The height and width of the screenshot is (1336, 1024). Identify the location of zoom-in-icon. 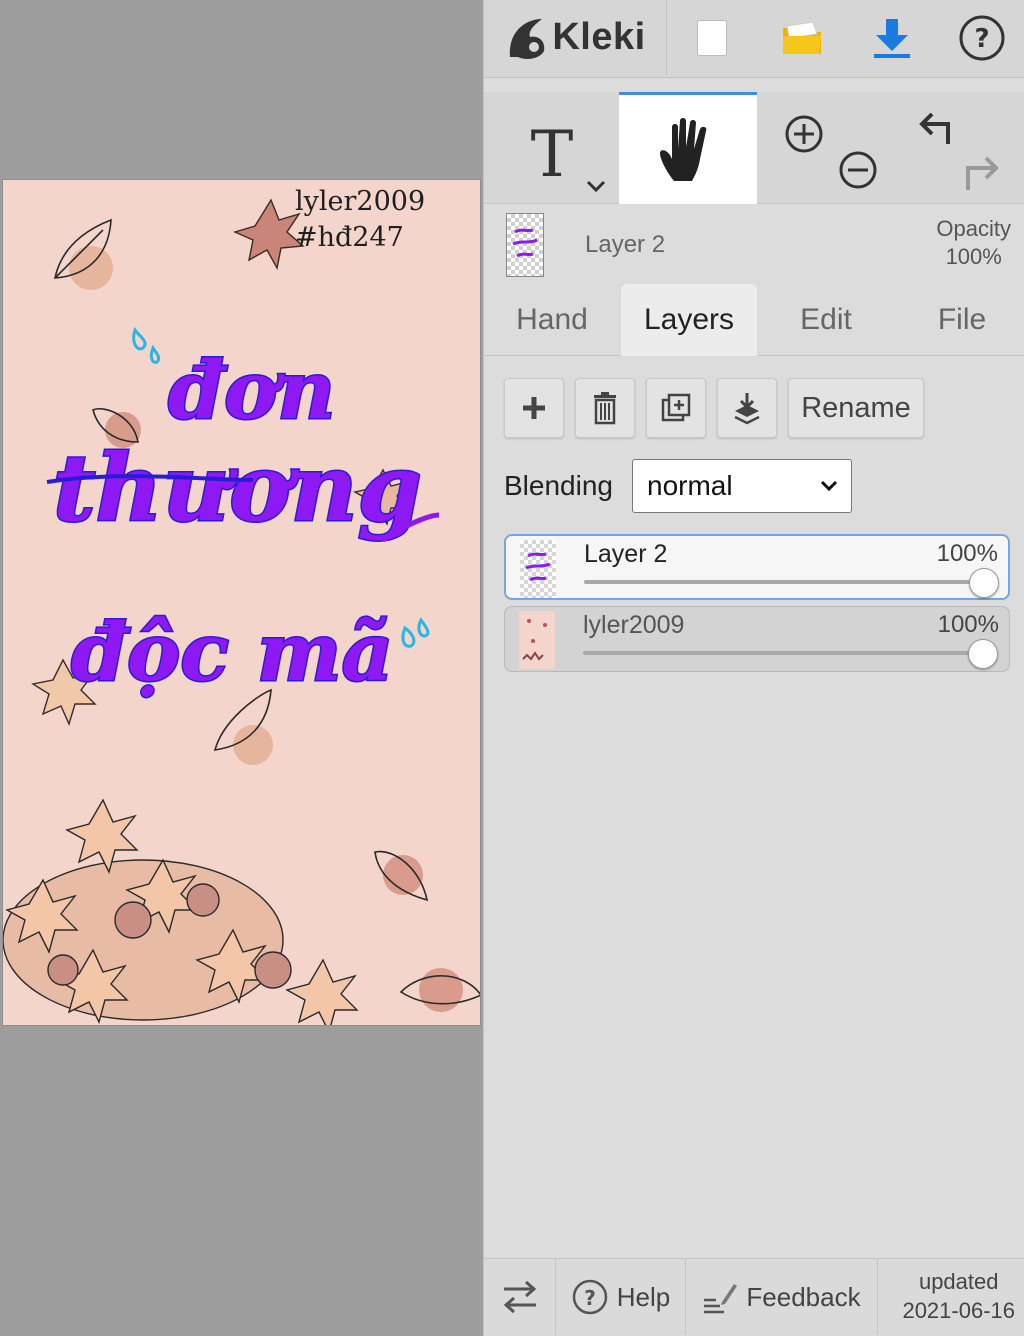
(804, 134).